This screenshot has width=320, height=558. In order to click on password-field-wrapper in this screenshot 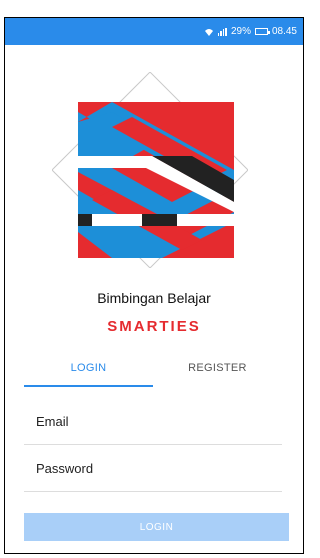, I will do `click(153, 469)`.